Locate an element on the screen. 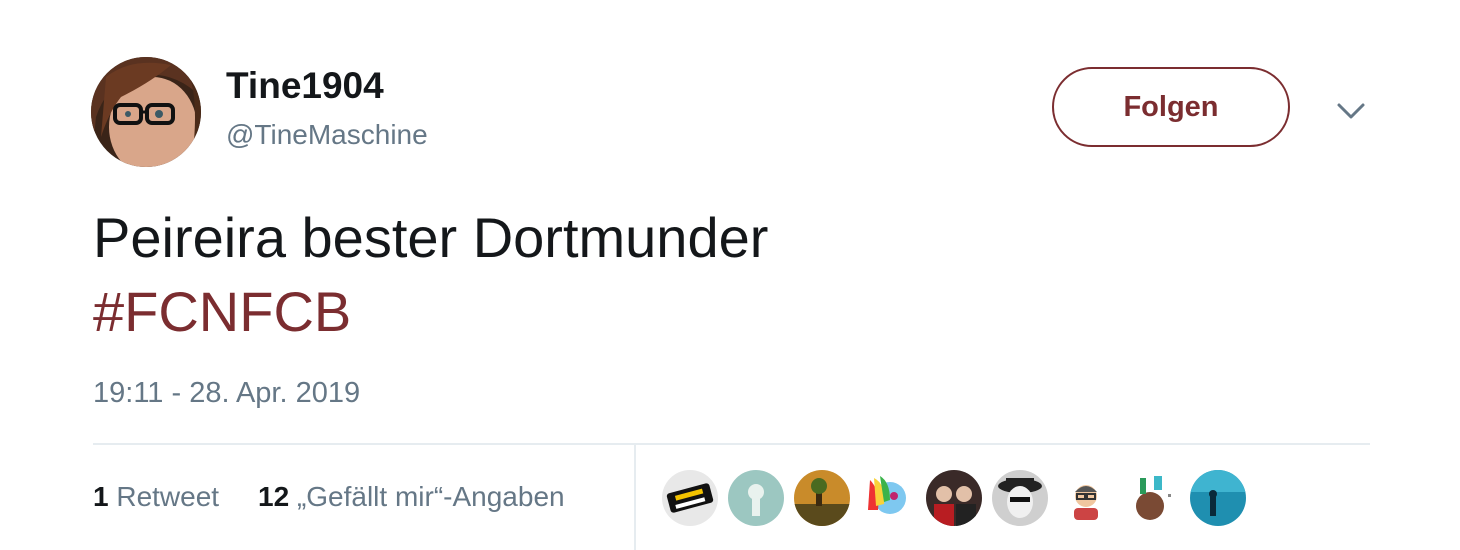 The image size is (1460, 550). liker-avatars is located at coordinates (959, 498).